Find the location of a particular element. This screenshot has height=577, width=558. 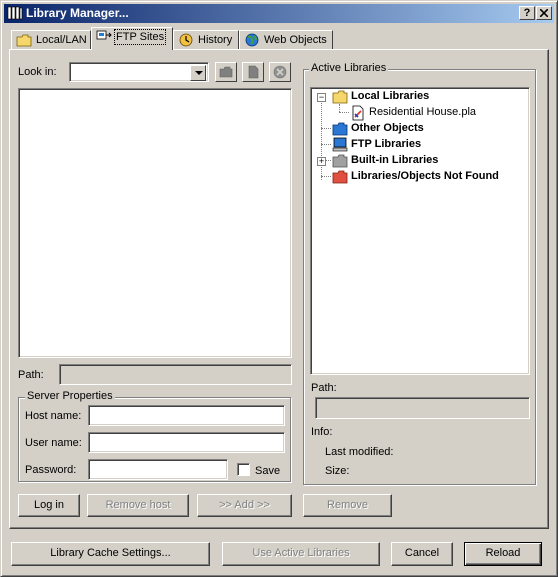

library-path-field is located at coordinates (422, 408).